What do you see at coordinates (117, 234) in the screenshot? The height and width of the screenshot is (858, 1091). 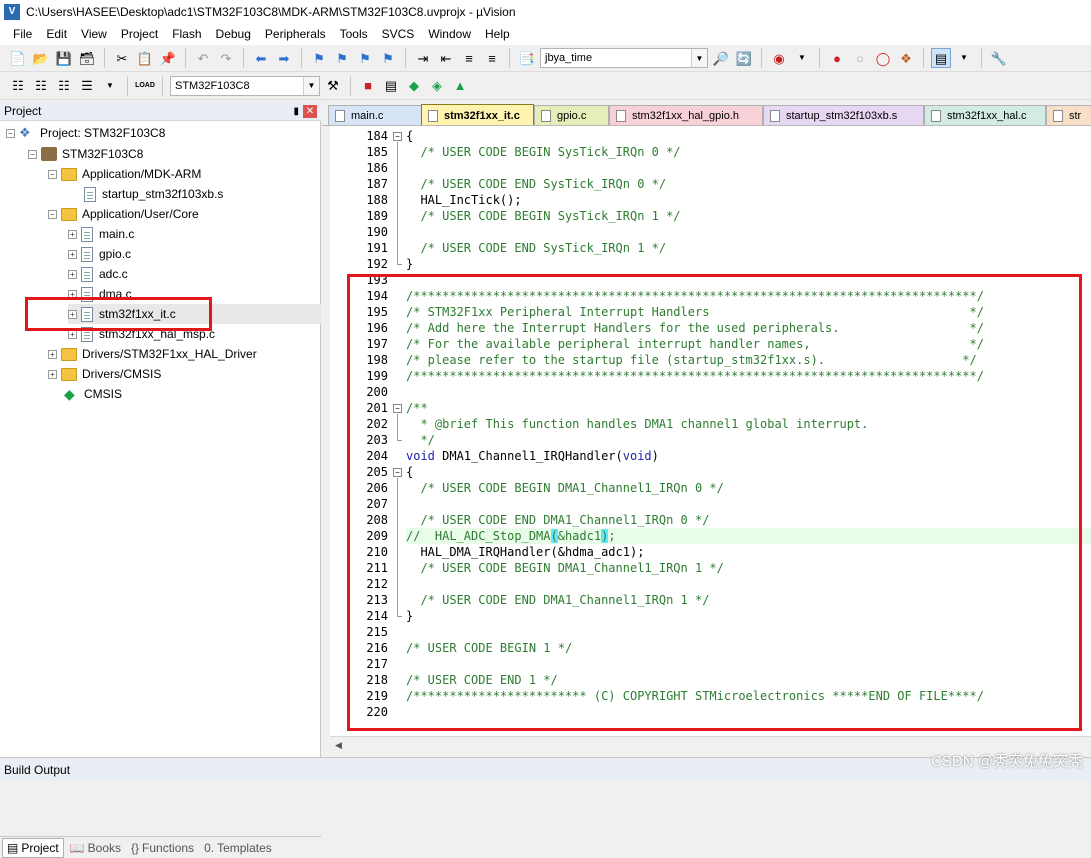 I see `tree-label: main.c` at bounding box center [117, 234].